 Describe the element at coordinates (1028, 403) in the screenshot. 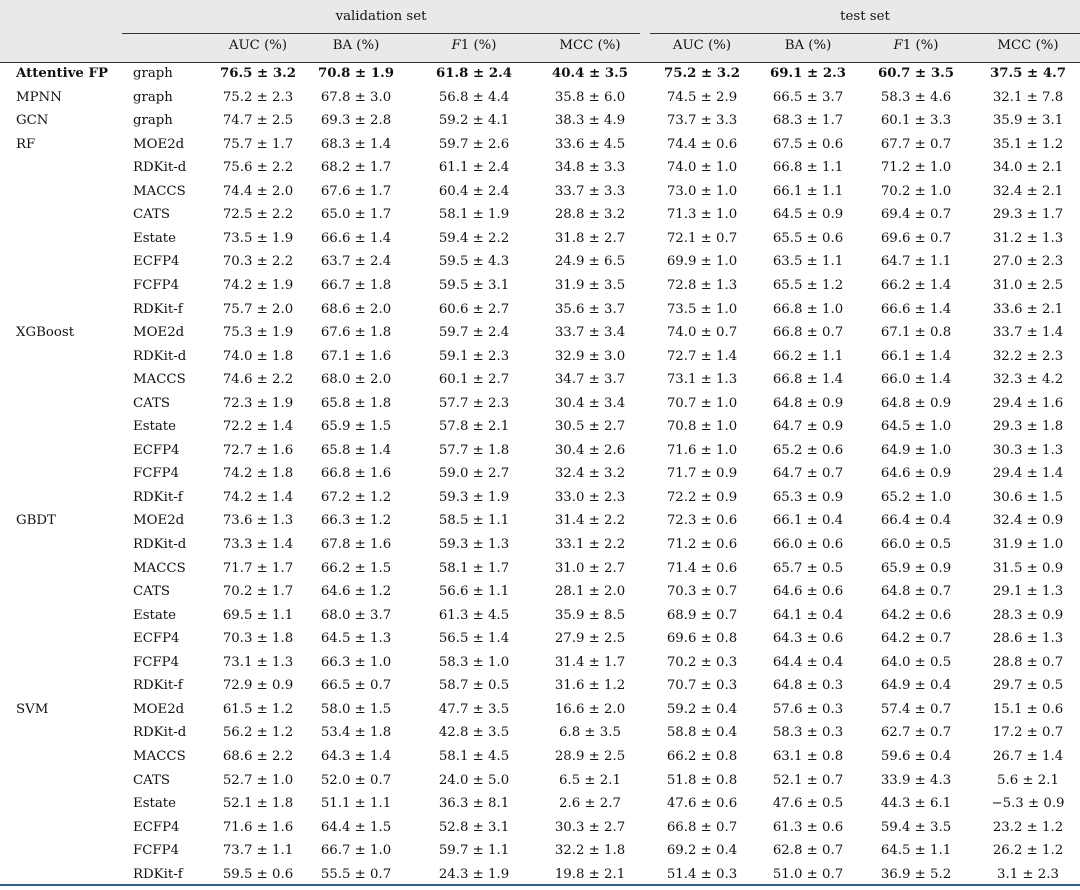

I see `metric-cell: 29.4 ± 1.6` at that location.